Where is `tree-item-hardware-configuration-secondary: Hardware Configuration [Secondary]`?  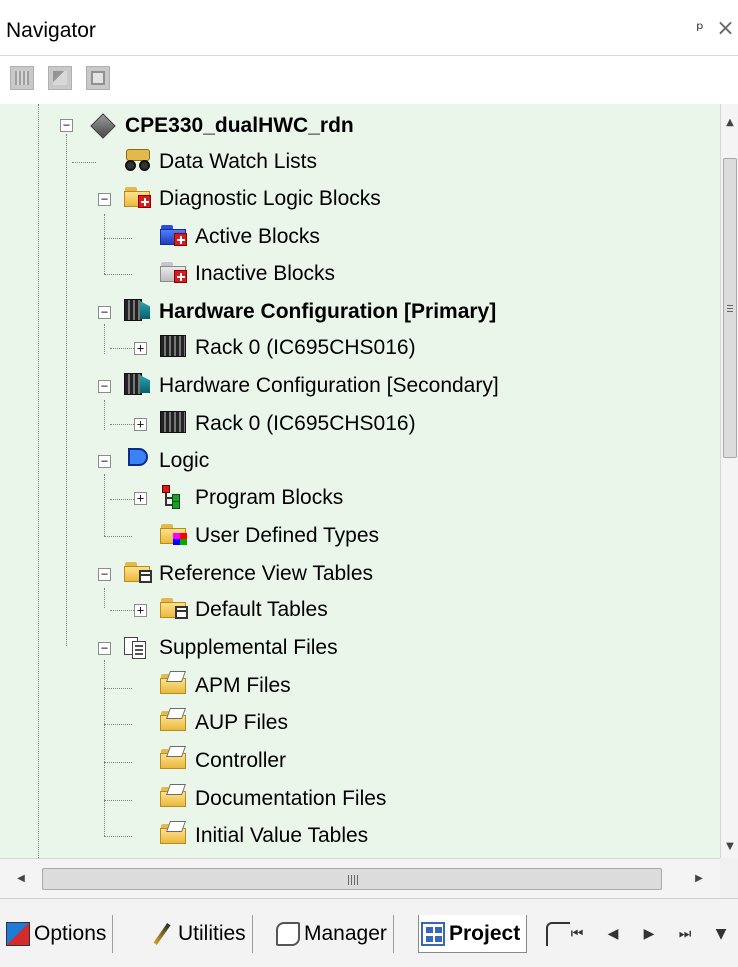 tree-item-hardware-configuration-secondary: Hardware Configuration [Secondary] is located at coordinates (311, 386).